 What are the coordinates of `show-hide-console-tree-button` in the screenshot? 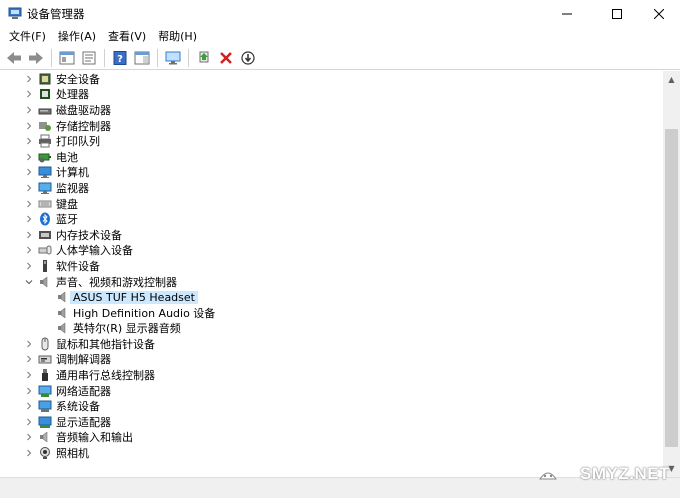 It's located at (67, 58).